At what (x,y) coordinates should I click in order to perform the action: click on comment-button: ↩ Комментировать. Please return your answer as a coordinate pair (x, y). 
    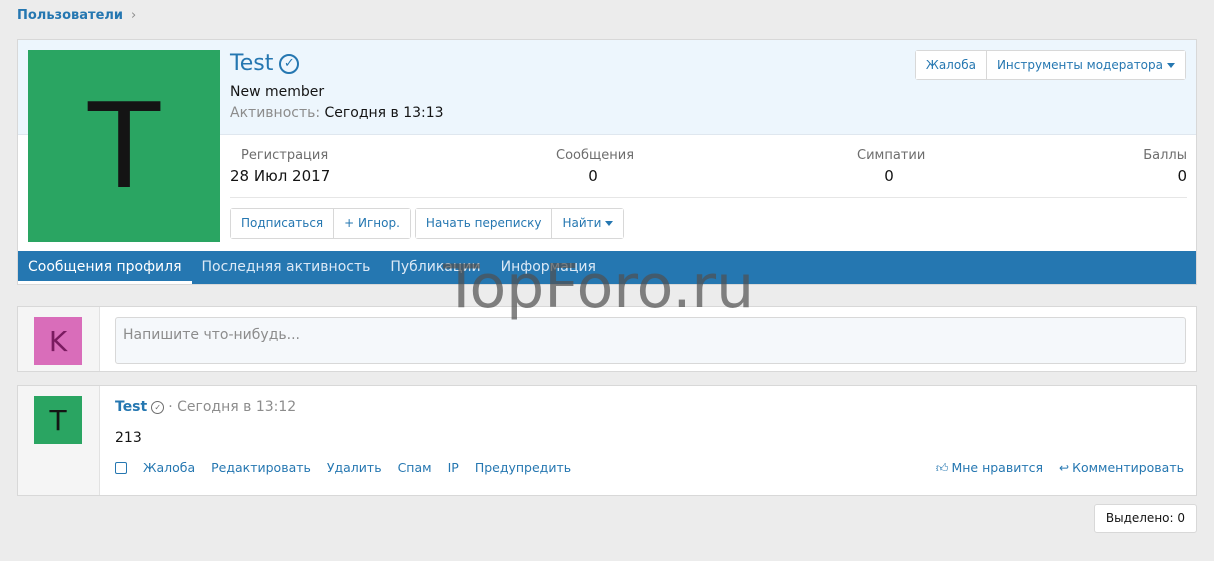
    Looking at the image, I should click on (1121, 468).